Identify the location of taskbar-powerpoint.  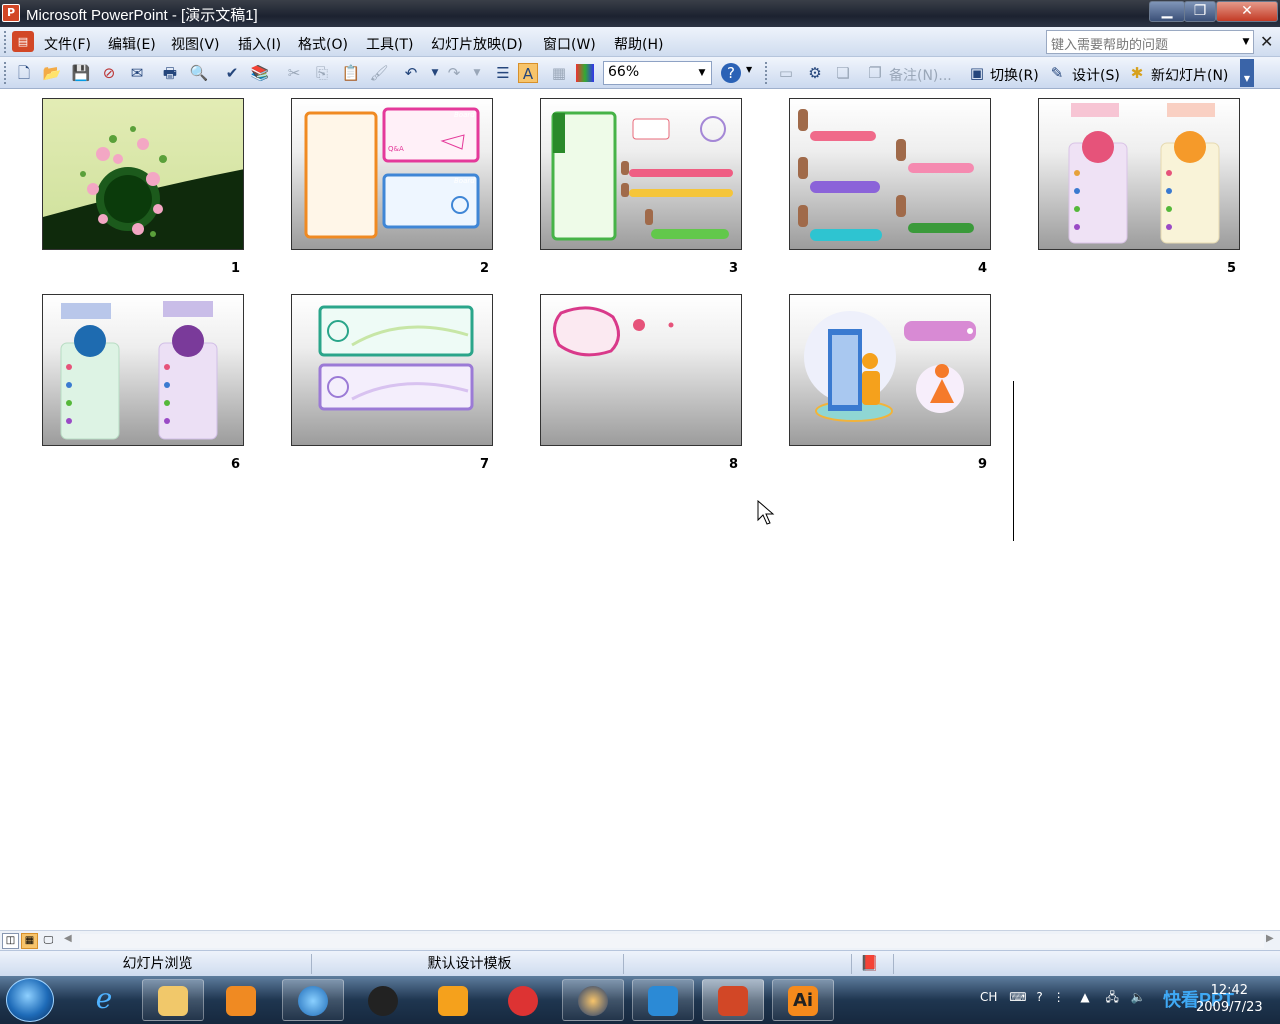
(733, 1000).